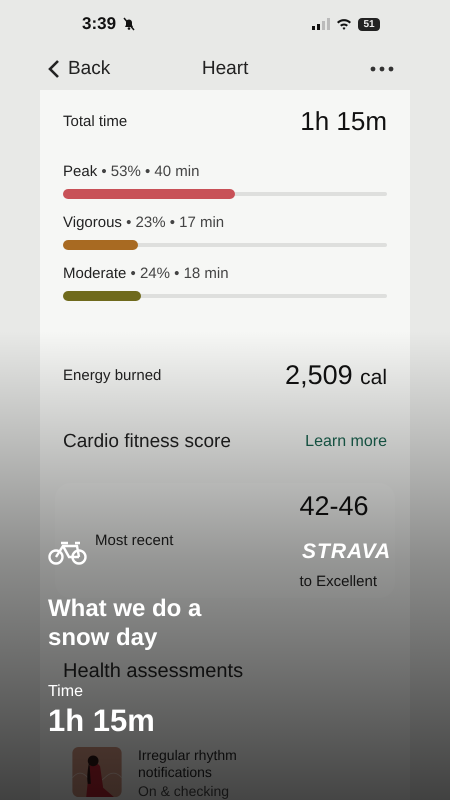 Image resolution: width=450 pixels, height=800 pixels. What do you see at coordinates (343, 121) in the screenshot?
I see `total-time-value: 1h 15m` at bounding box center [343, 121].